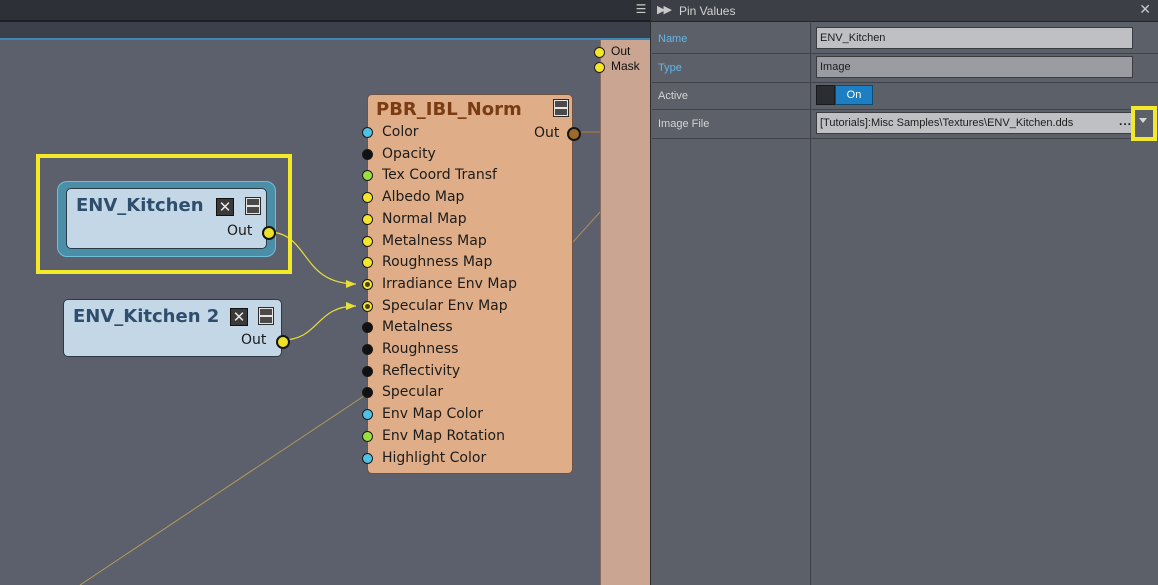  Describe the element at coordinates (673, 39) in the screenshot. I see `row-label: Name` at that location.